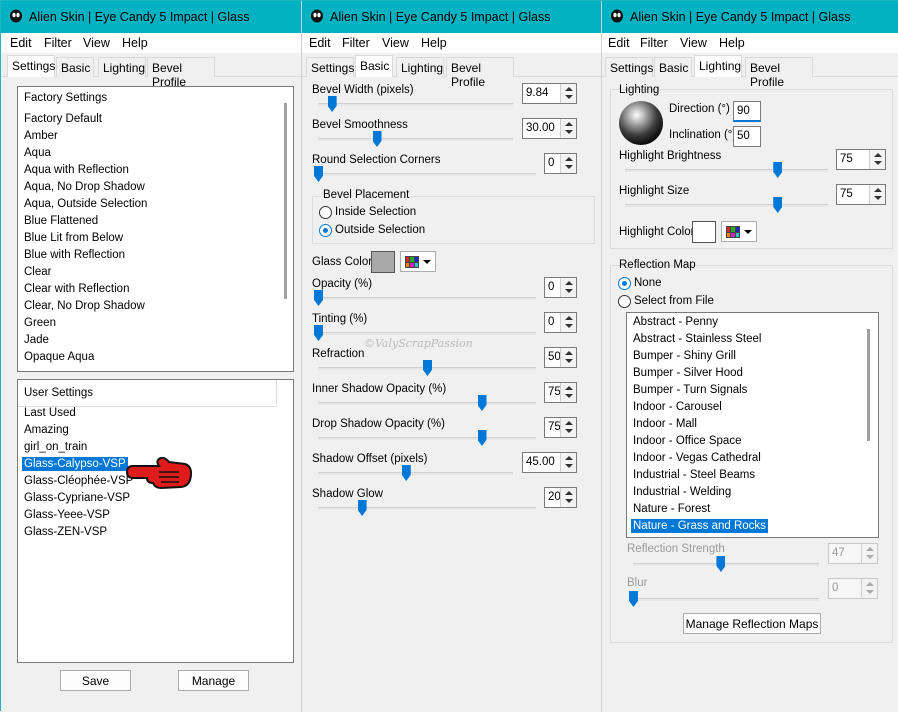  I want to click on inside-selection-radio, so click(325, 212).